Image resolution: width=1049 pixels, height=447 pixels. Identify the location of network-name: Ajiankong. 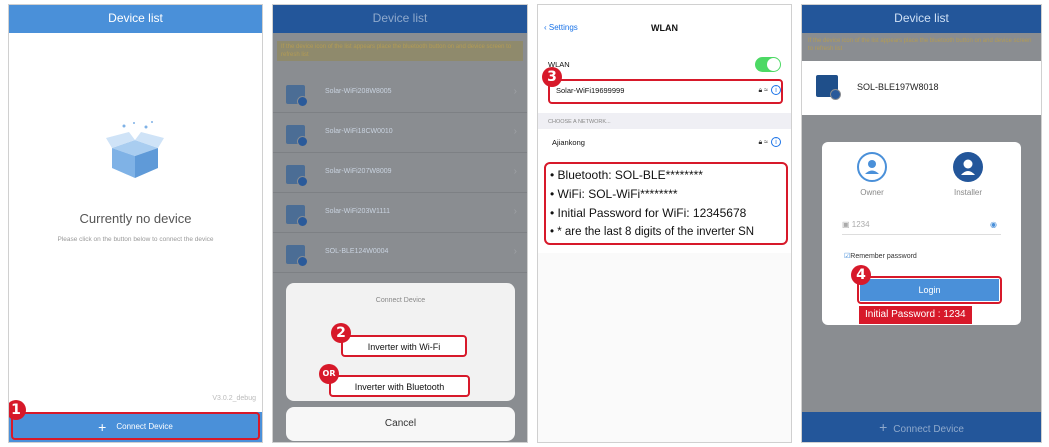
(667, 142).